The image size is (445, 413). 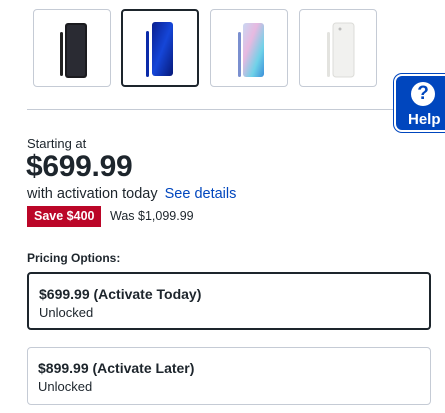 I want to click on help-label: Help, so click(x=424, y=119).